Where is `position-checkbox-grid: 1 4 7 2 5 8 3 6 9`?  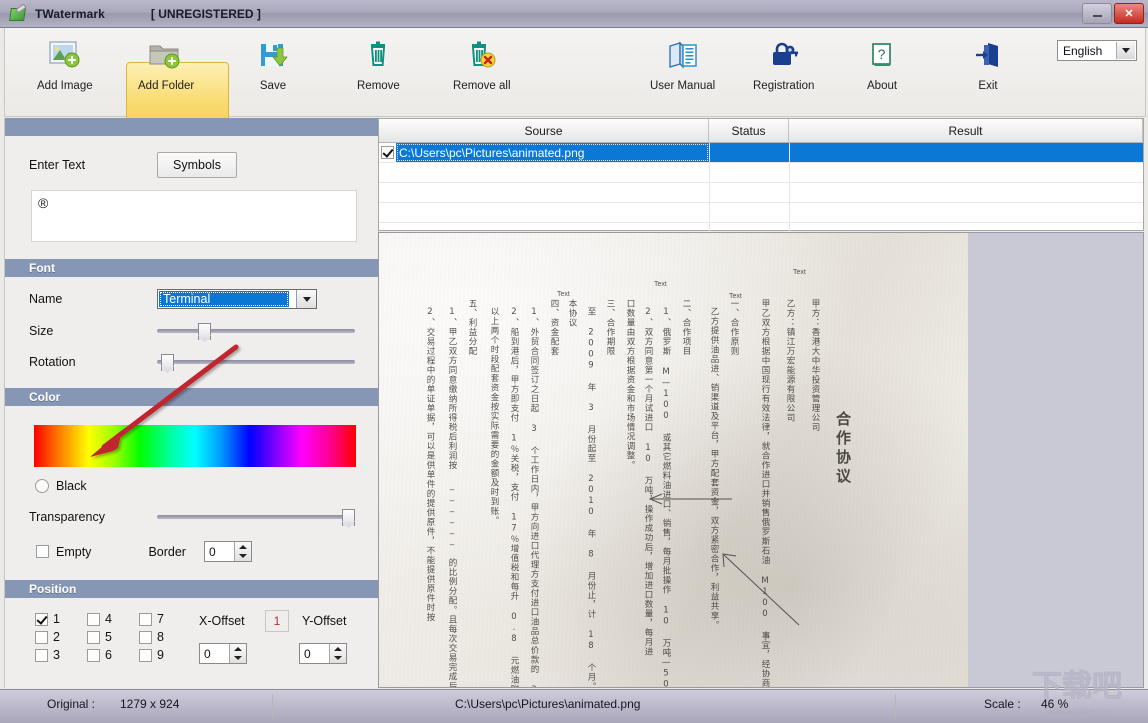 position-checkbox-grid: 1 4 7 2 5 8 3 6 9 is located at coordinates (113, 637).